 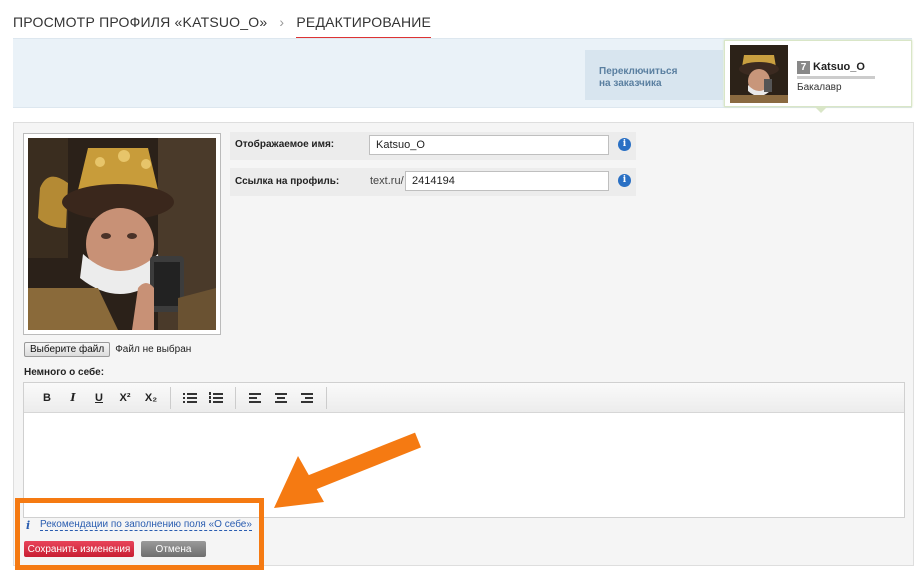 What do you see at coordinates (624, 144) in the screenshot?
I see `display-name-info-icon: i` at bounding box center [624, 144].